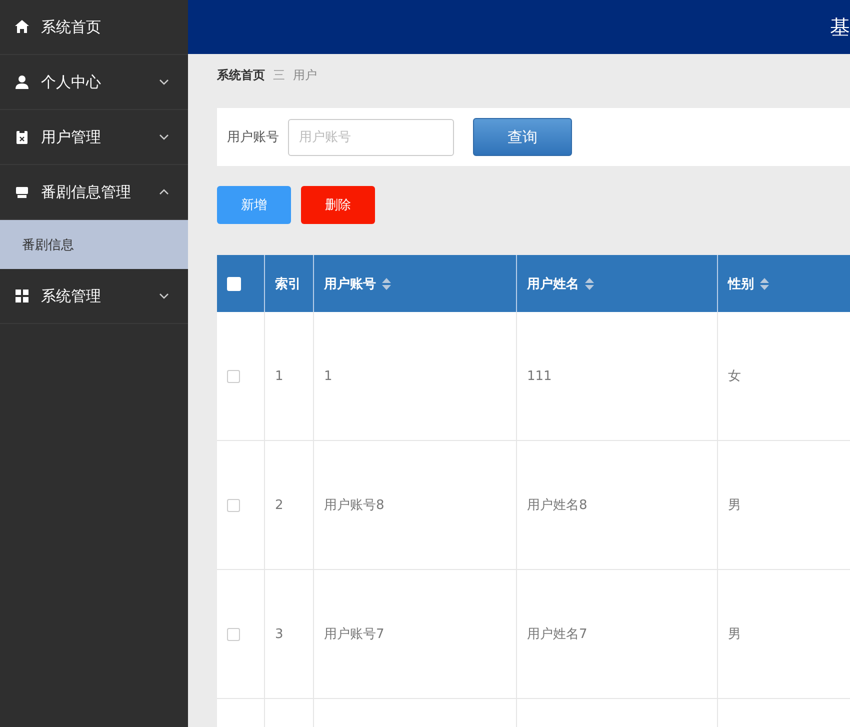 The image size is (850, 727). Describe the element at coordinates (415, 283) in the screenshot. I see `column-header: 用户账号` at that location.